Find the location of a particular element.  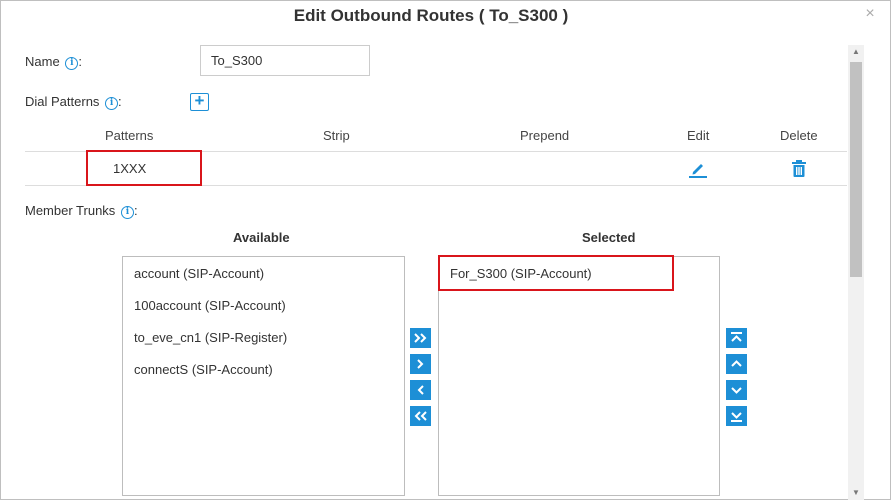

list-item: For_S300 (SIP-Account) is located at coordinates (521, 273).